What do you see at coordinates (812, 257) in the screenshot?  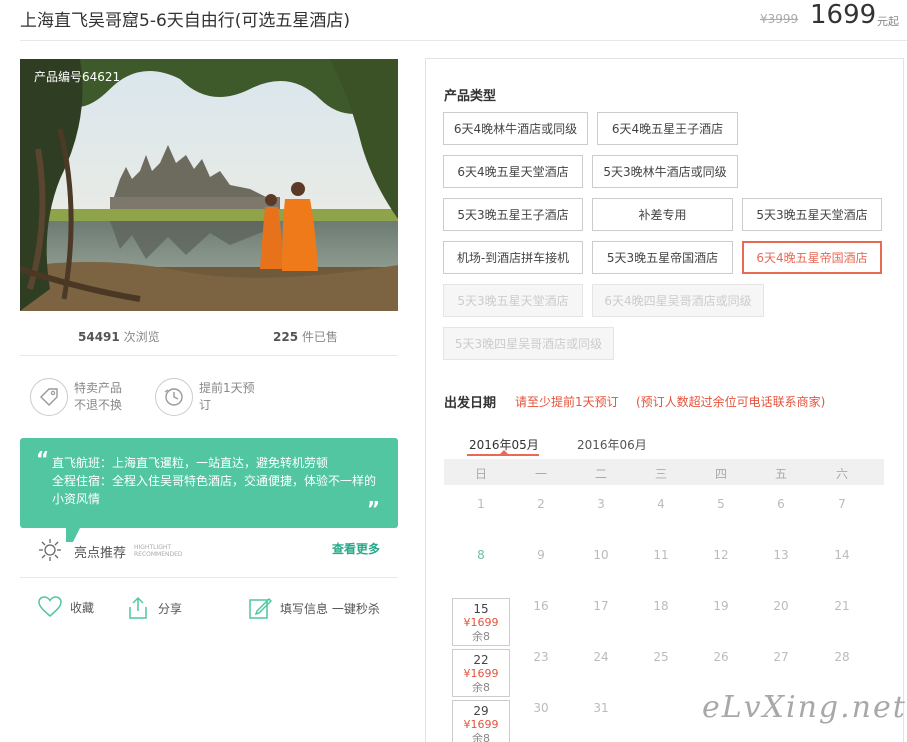 I see `product-option-selected: 6天4晚五星帝国酒店` at bounding box center [812, 257].